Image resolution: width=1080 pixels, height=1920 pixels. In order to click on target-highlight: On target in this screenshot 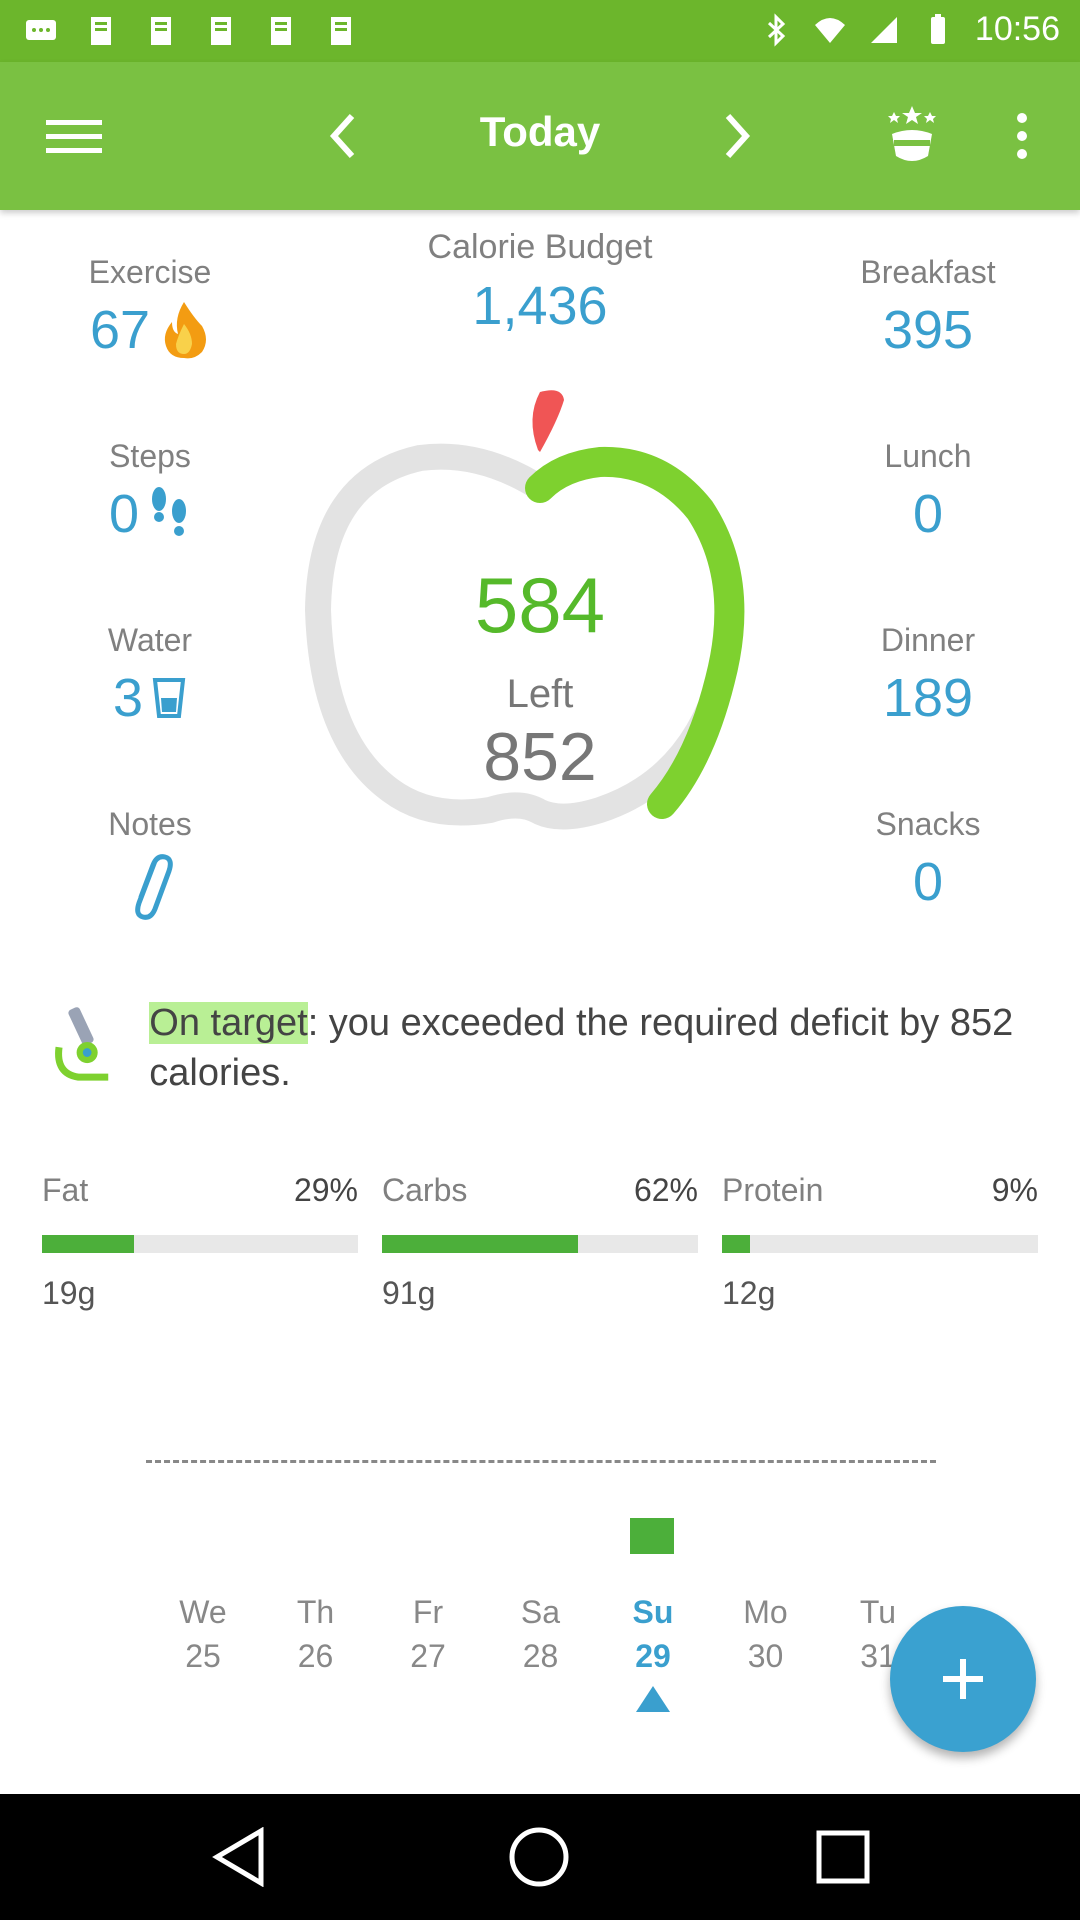, I will do `click(228, 1023)`.